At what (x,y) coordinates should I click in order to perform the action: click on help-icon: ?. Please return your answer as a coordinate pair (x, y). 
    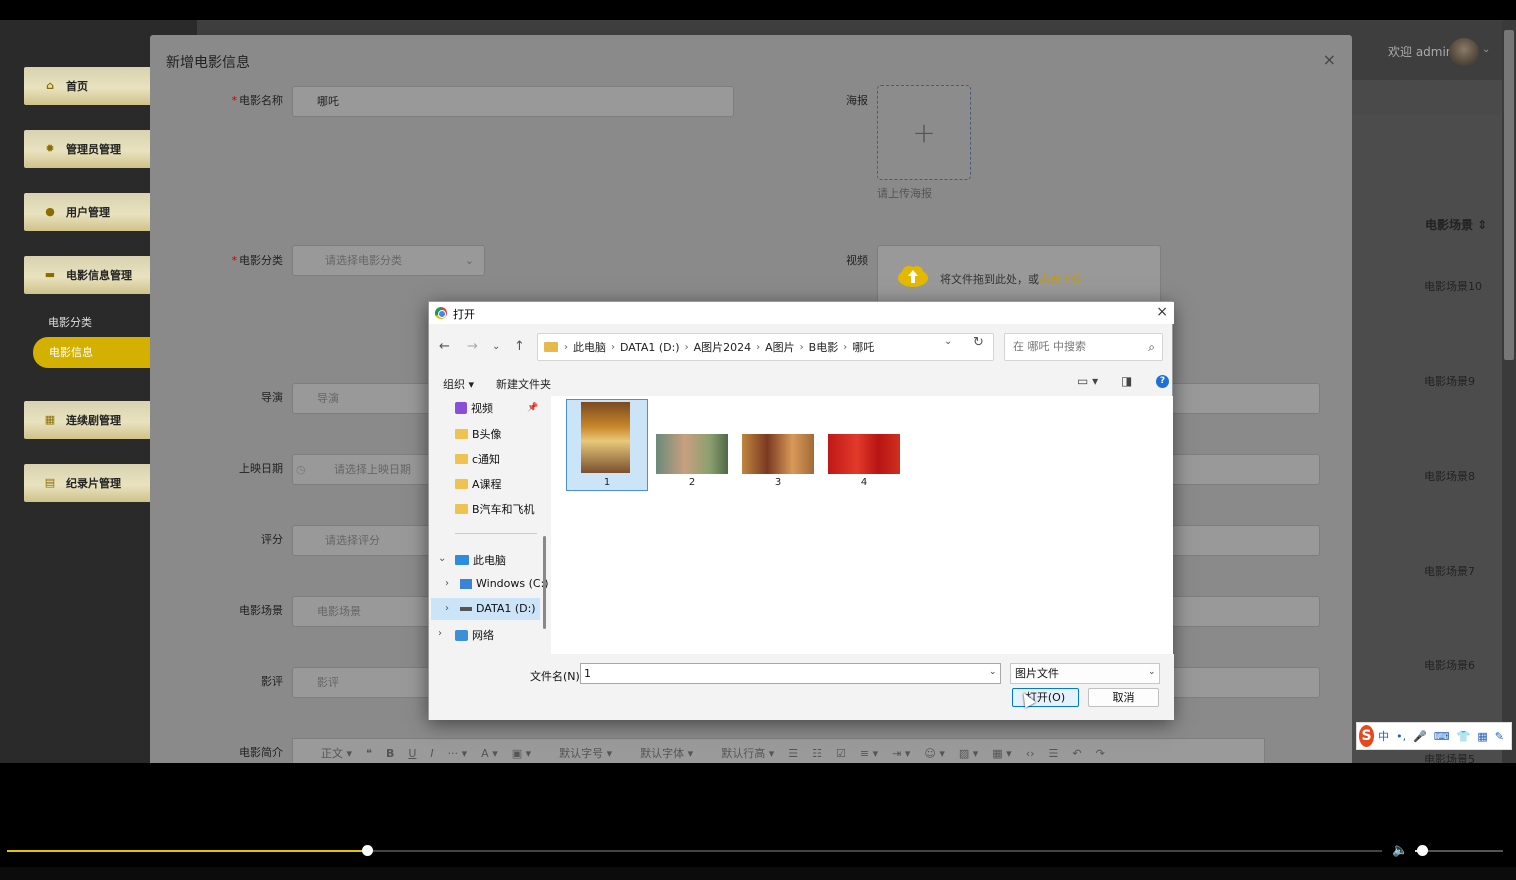
    Looking at the image, I should click on (1162, 381).